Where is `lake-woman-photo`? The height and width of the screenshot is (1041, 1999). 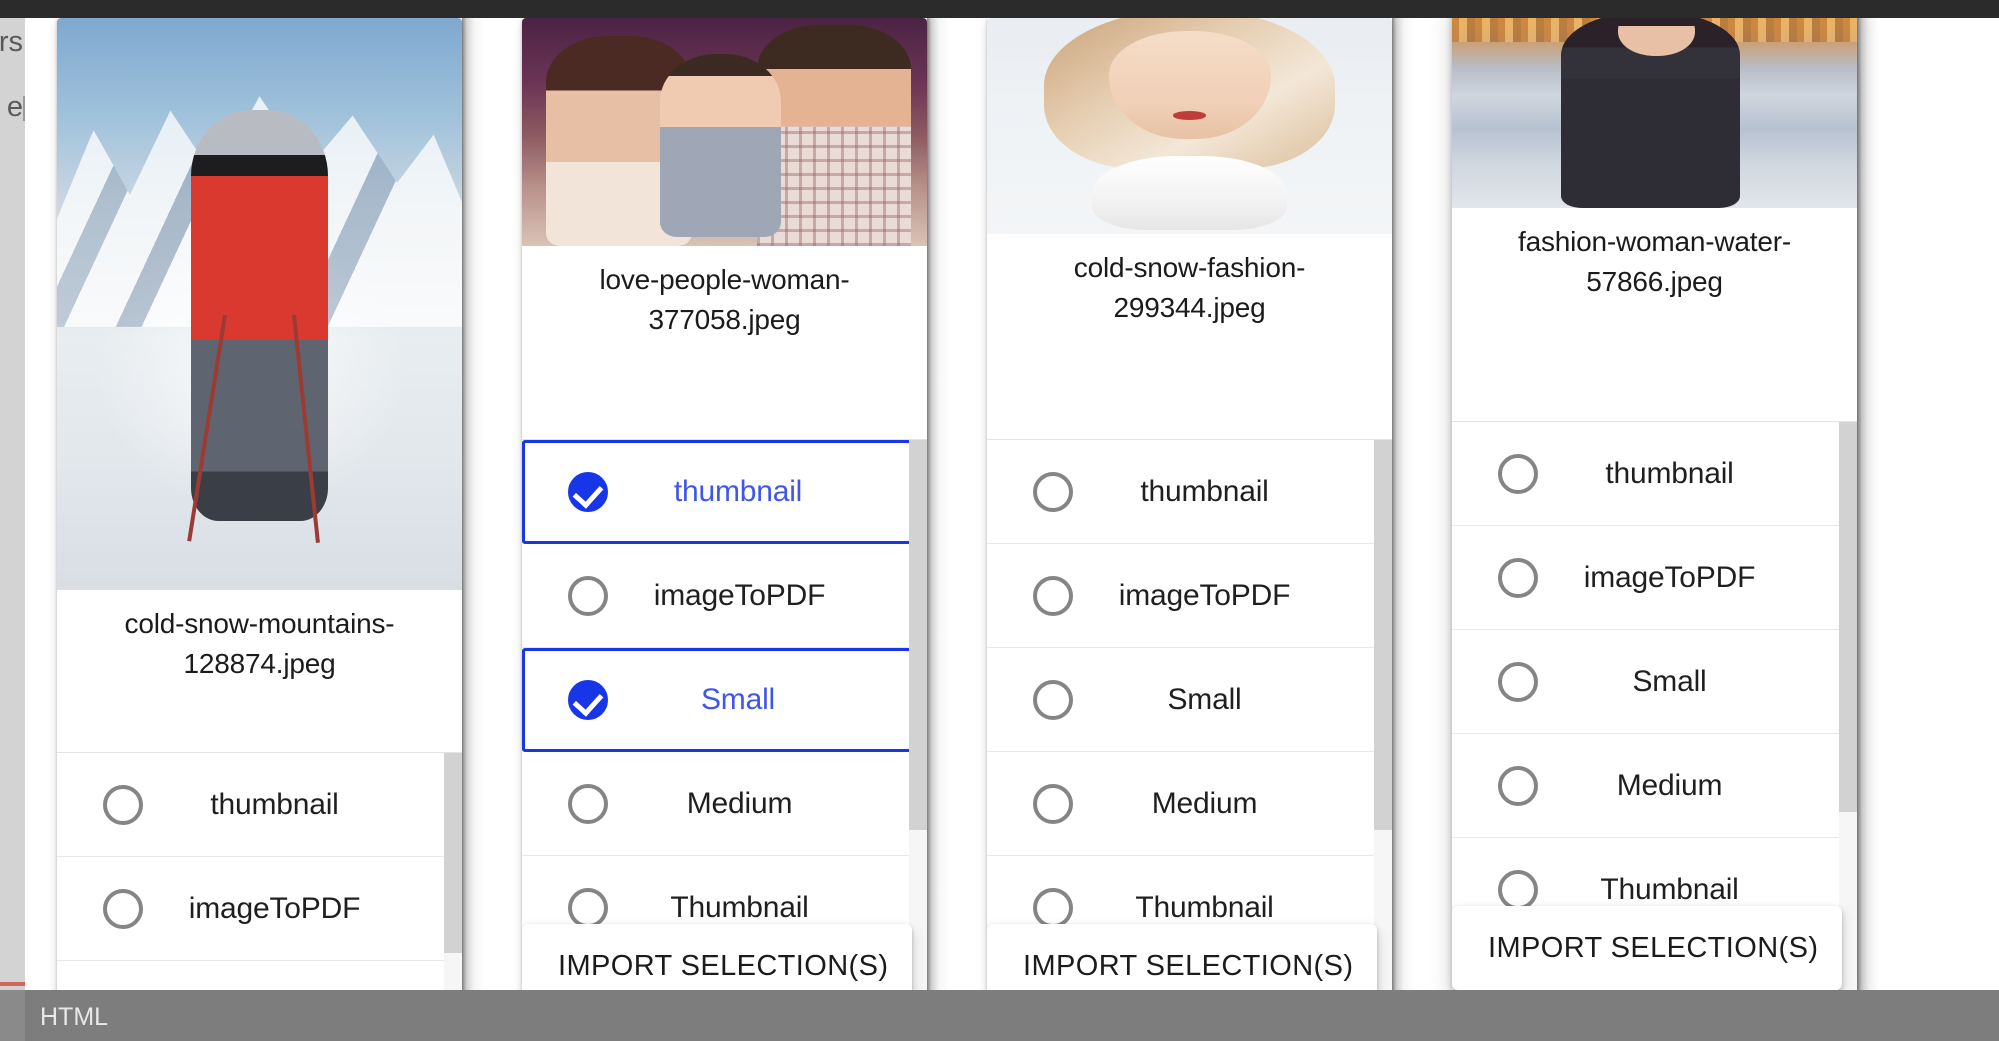
lake-woman-photo is located at coordinates (1654, 113).